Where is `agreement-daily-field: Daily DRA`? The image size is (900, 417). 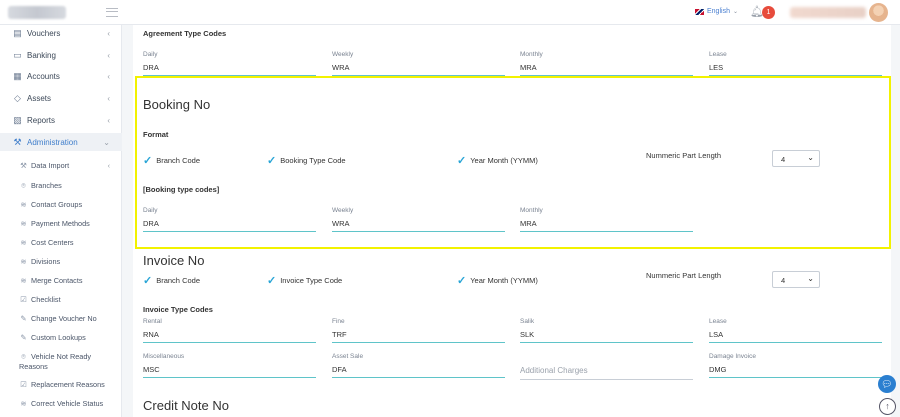 agreement-daily-field: Daily DRA is located at coordinates (229, 63).